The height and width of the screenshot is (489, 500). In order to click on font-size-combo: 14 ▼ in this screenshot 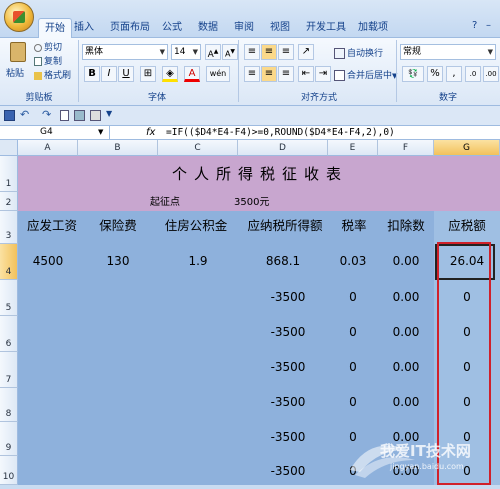, I will do `click(186, 52)`.